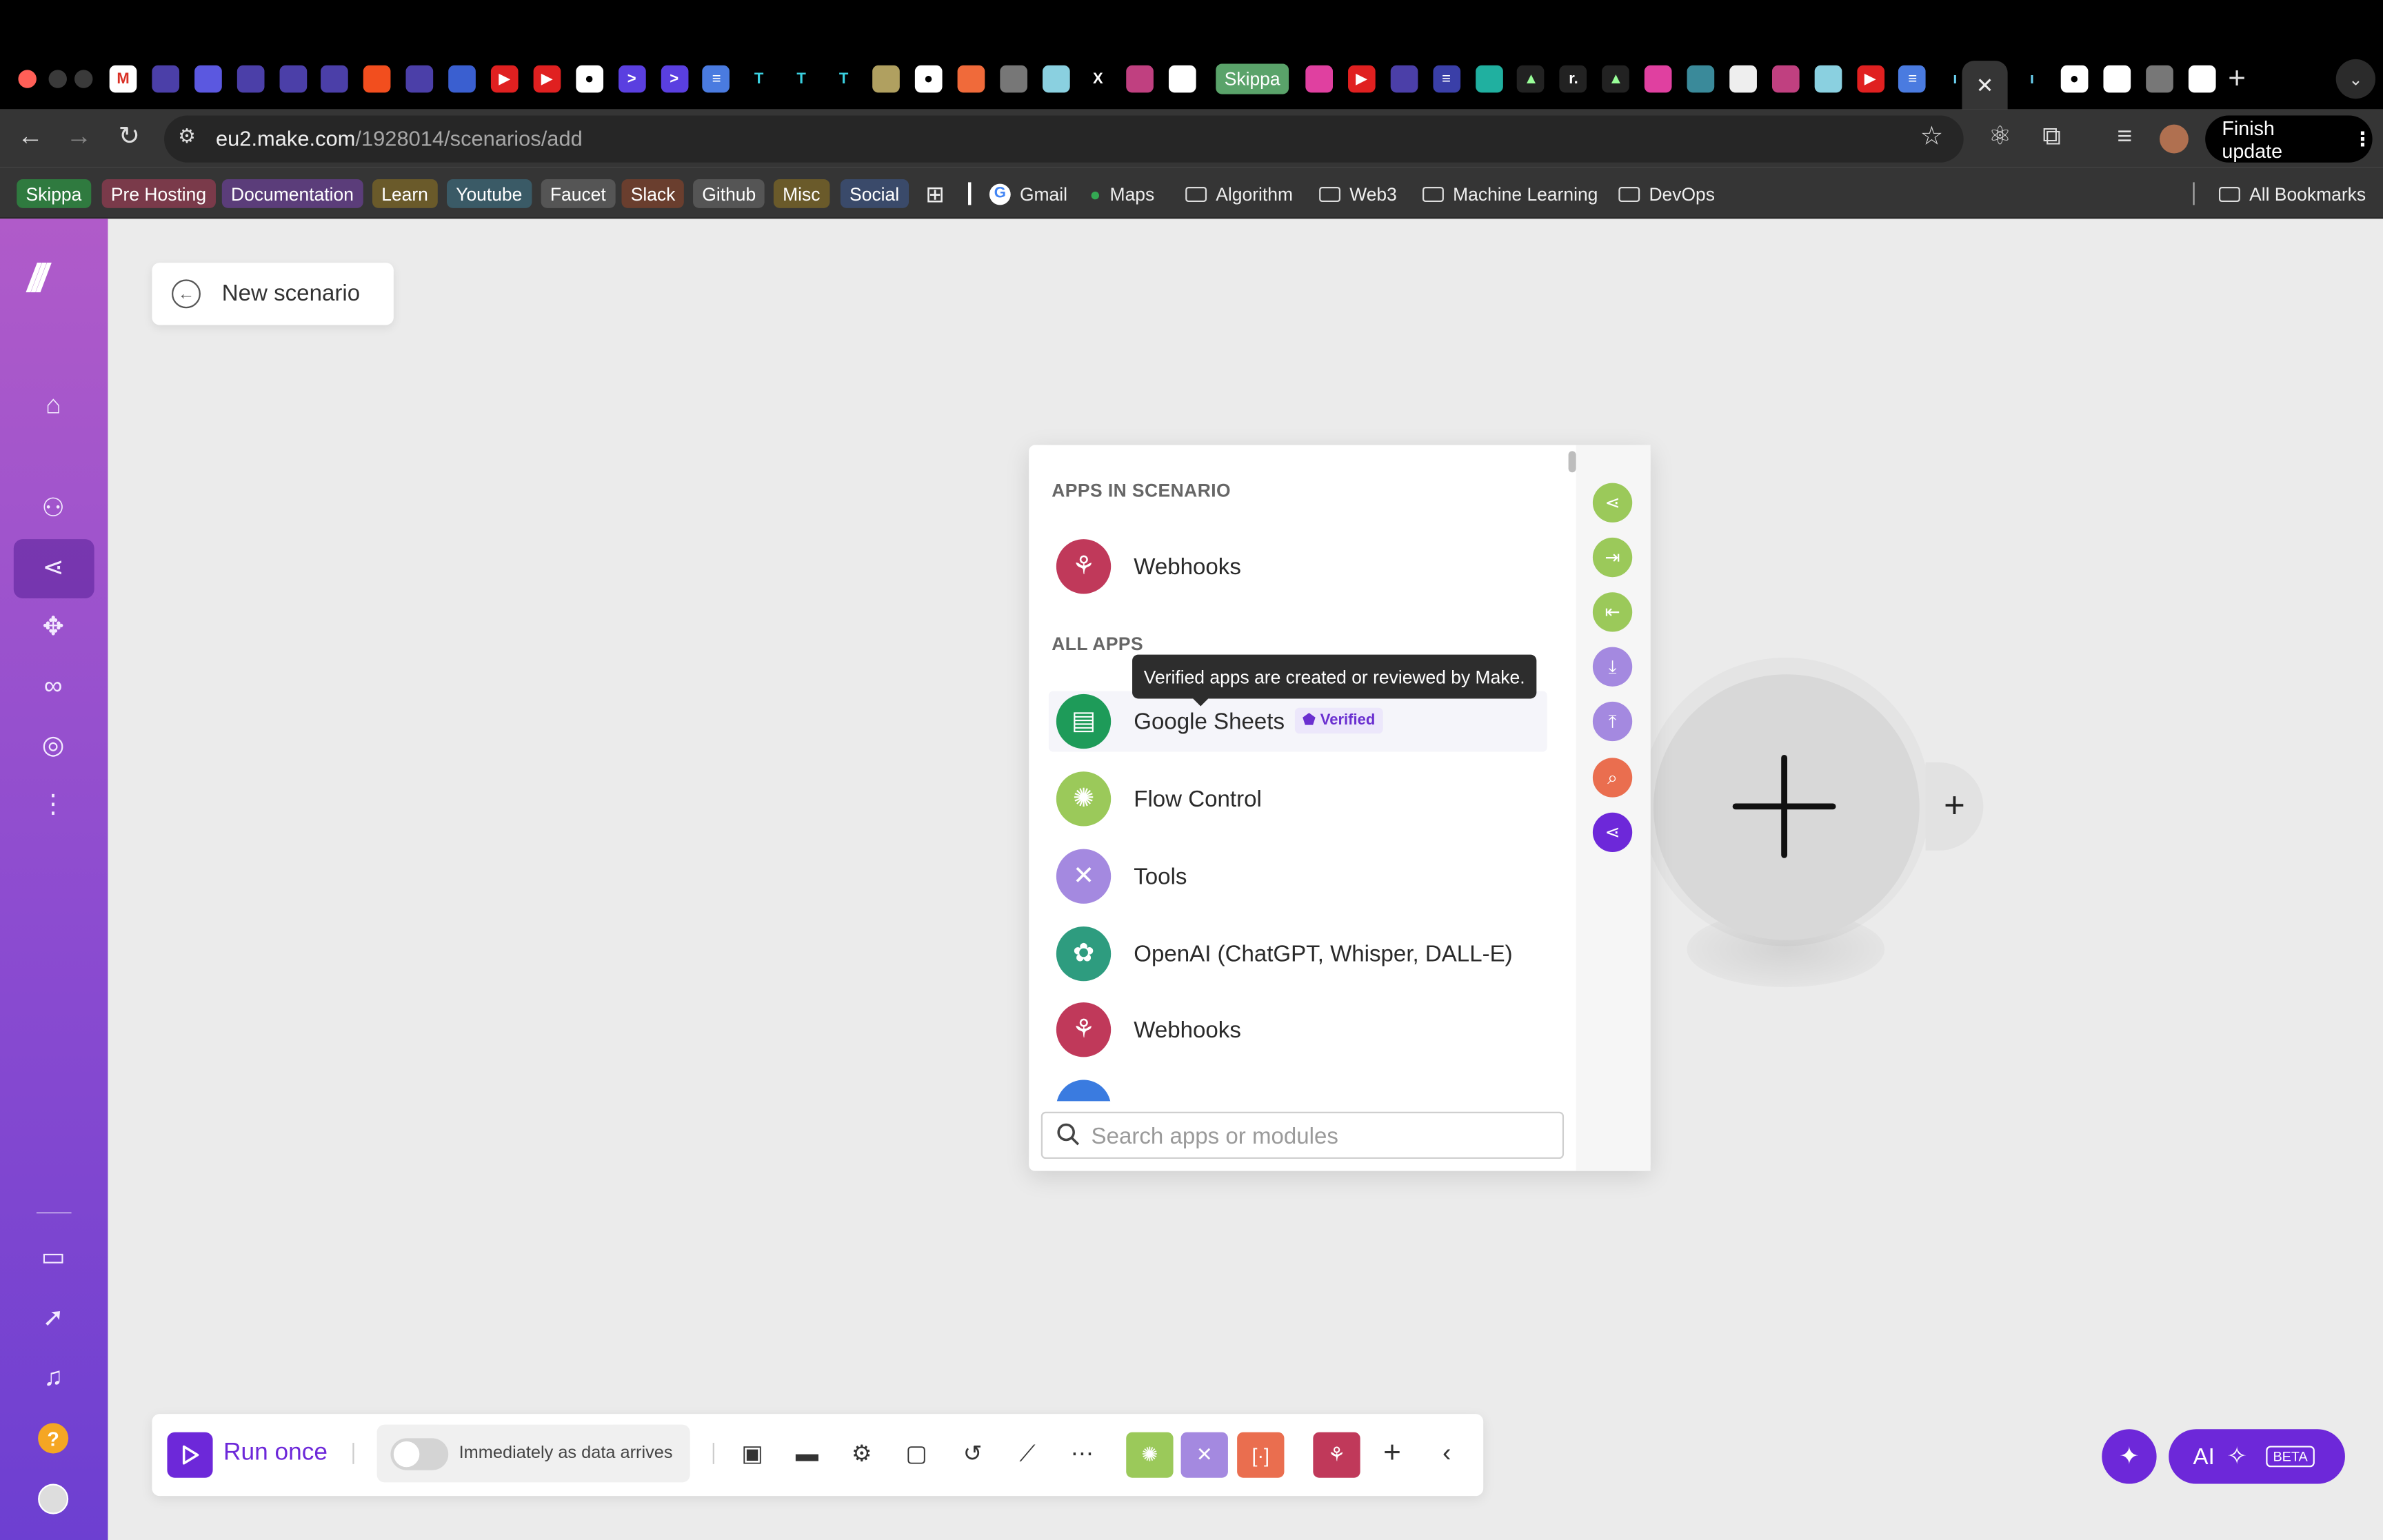 This screenshot has width=2383, height=1540. What do you see at coordinates (2032, 79) in the screenshot?
I see `analytics-tab-icon: ı` at bounding box center [2032, 79].